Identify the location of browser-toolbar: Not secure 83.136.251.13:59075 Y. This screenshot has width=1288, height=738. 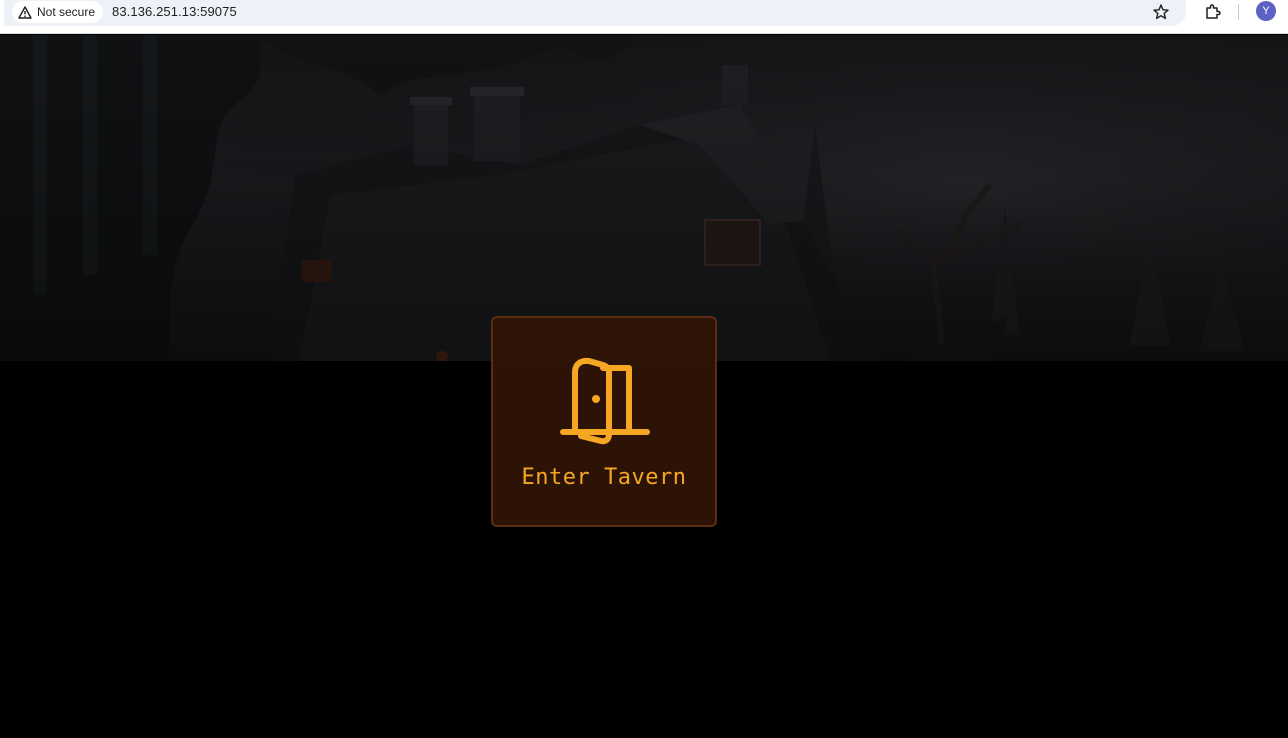
(644, 17).